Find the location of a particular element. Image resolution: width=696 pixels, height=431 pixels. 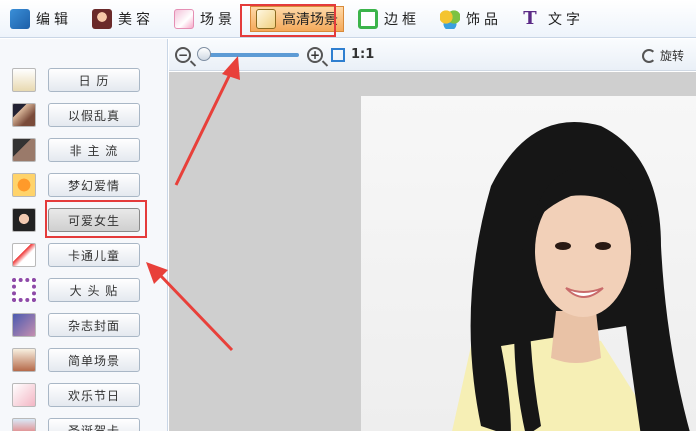

rotate-button: 旋转 is located at coordinates (662, 55).